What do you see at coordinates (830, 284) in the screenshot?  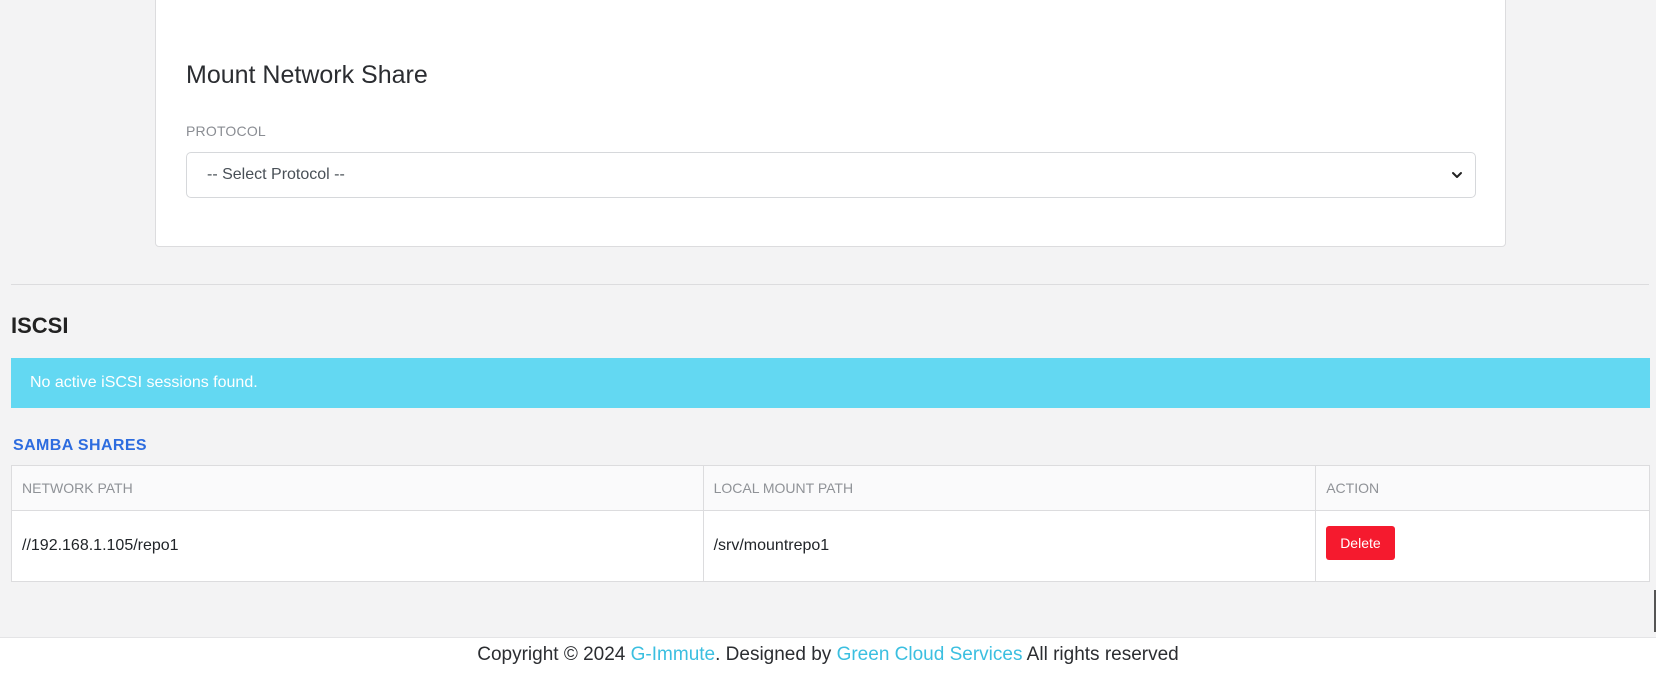 I see `section-divider` at bounding box center [830, 284].